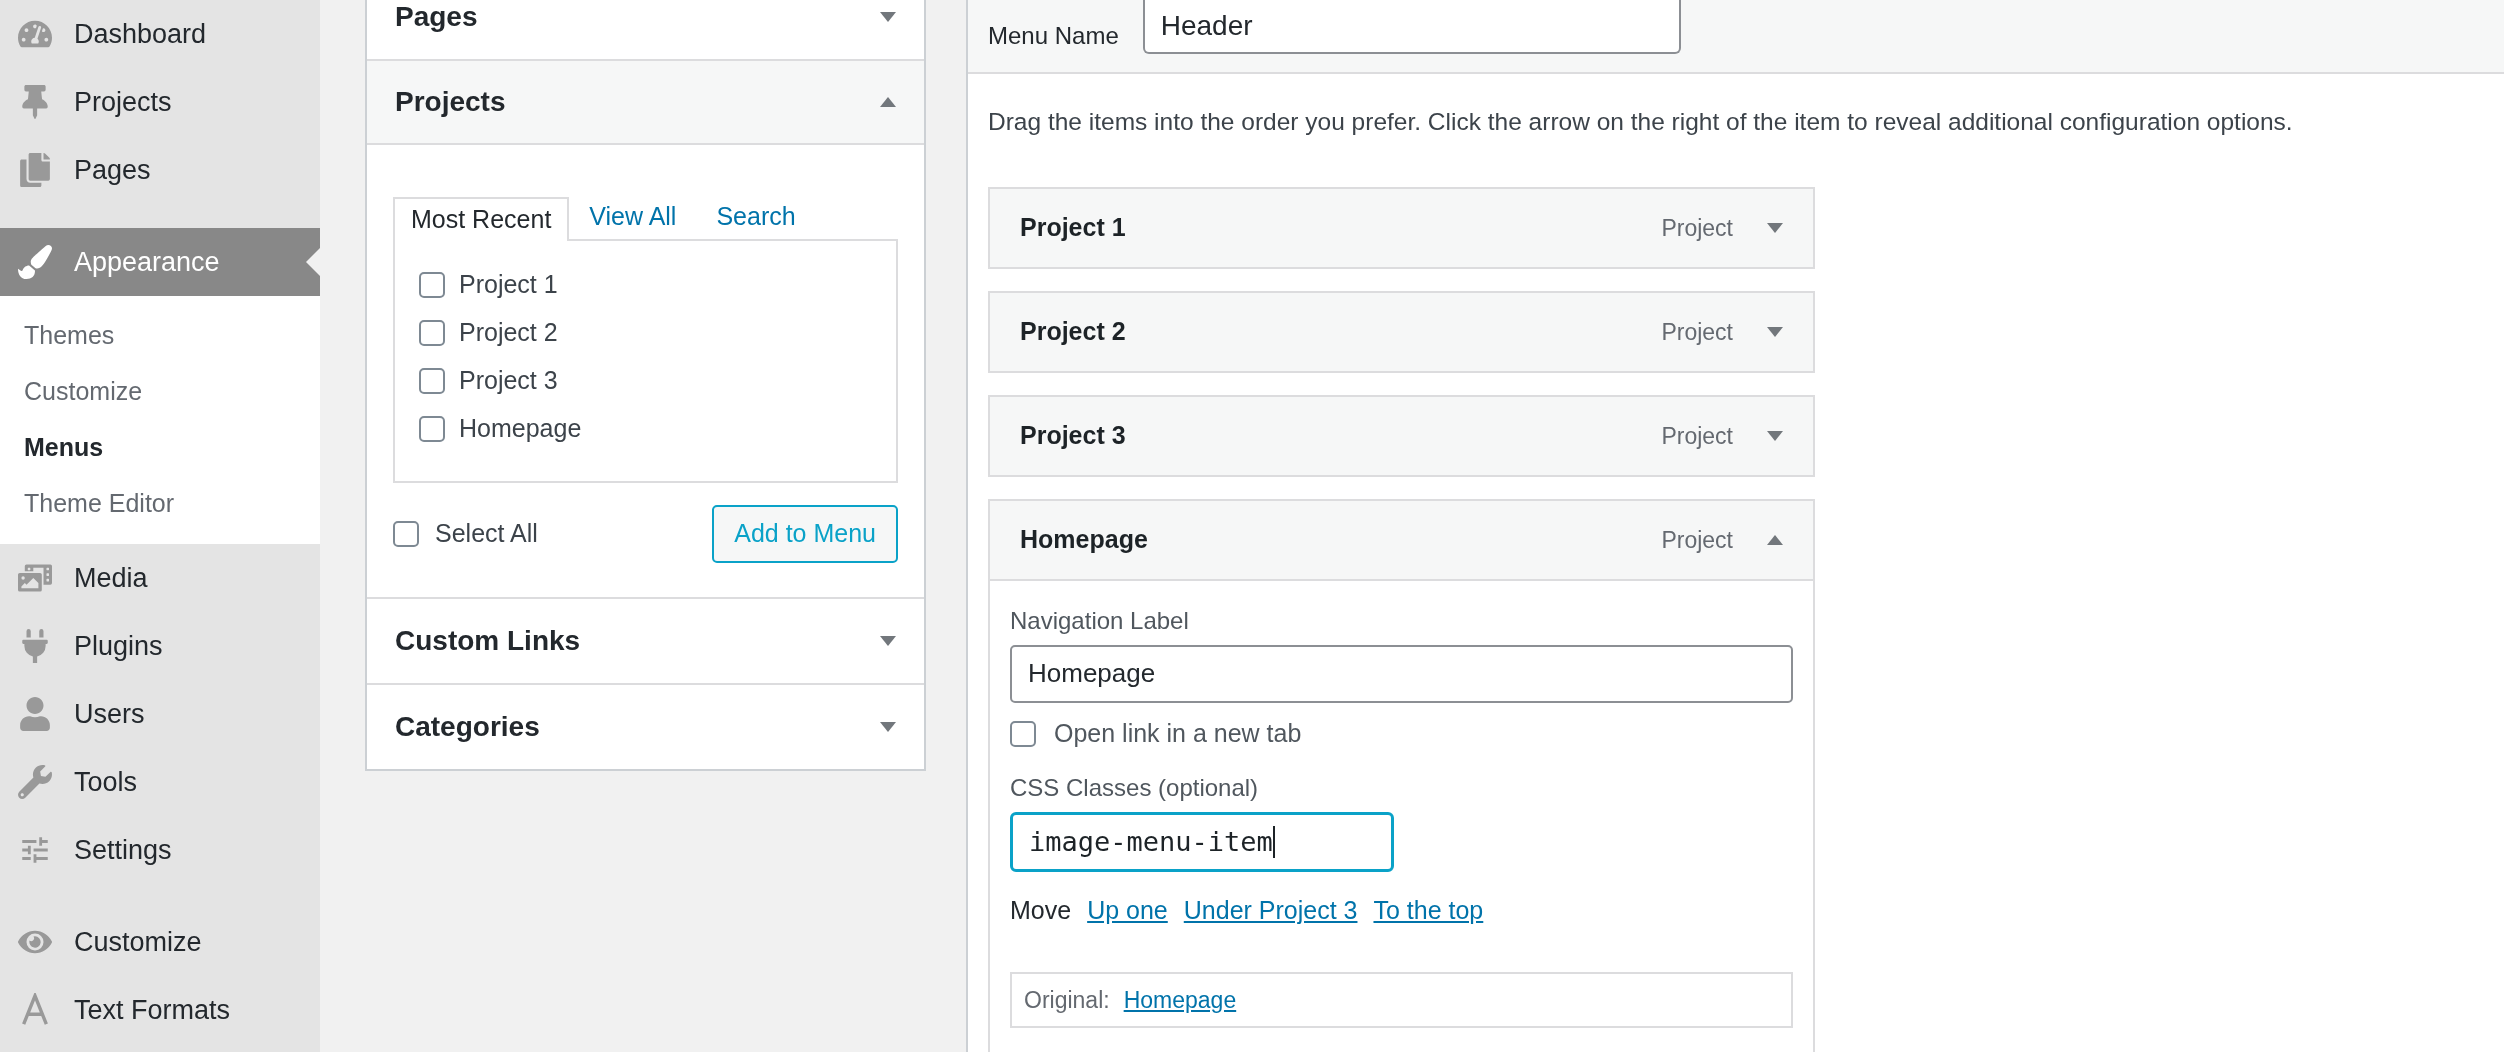 The height and width of the screenshot is (1052, 2504). I want to click on text-cursor, so click(1273, 842).